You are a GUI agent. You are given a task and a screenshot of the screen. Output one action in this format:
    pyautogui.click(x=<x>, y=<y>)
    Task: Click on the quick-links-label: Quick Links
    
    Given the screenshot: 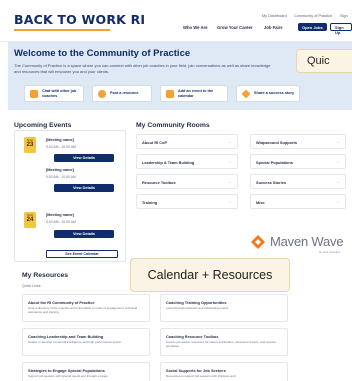 What is the action you would take?
    pyautogui.click(x=31, y=286)
    